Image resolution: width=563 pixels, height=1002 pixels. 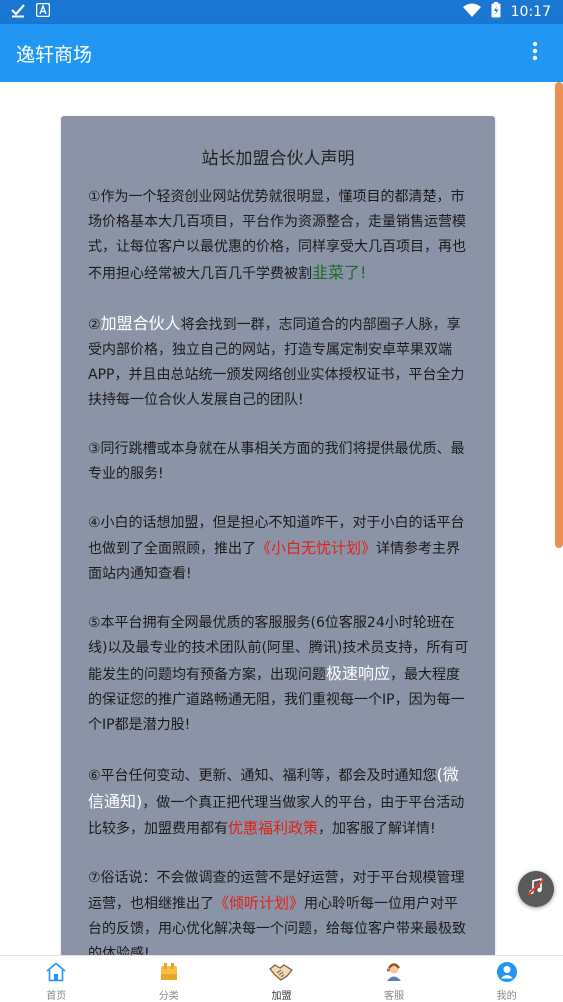 I want to click on highlight-text: 极速响应, so click(x=358, y=673).